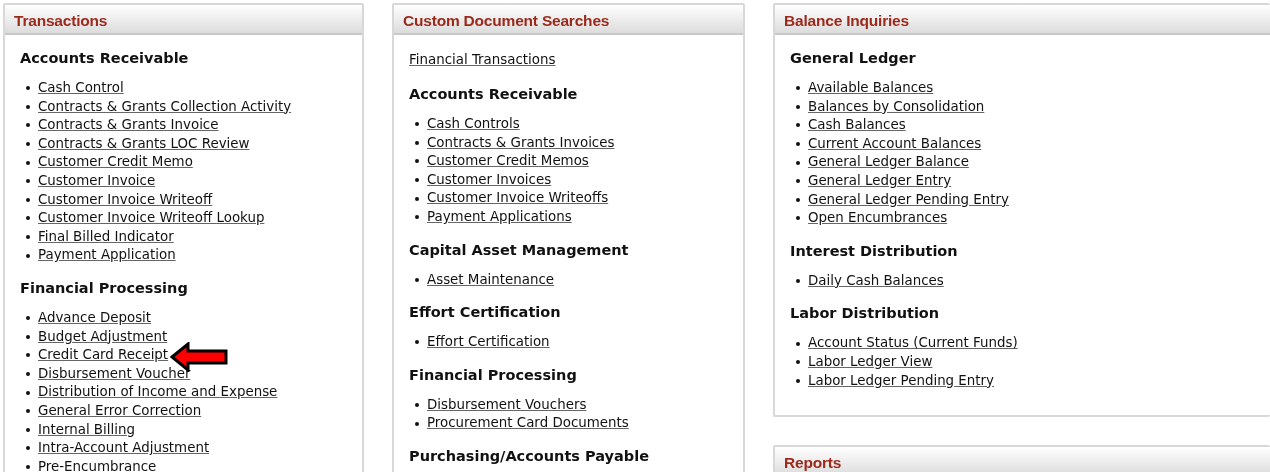 This screenshot has width=1270, height=472. Describe the element at coordinates (518, 198) in the screenshot. I see `link: Customer Invoice Writeoffs` at that location.